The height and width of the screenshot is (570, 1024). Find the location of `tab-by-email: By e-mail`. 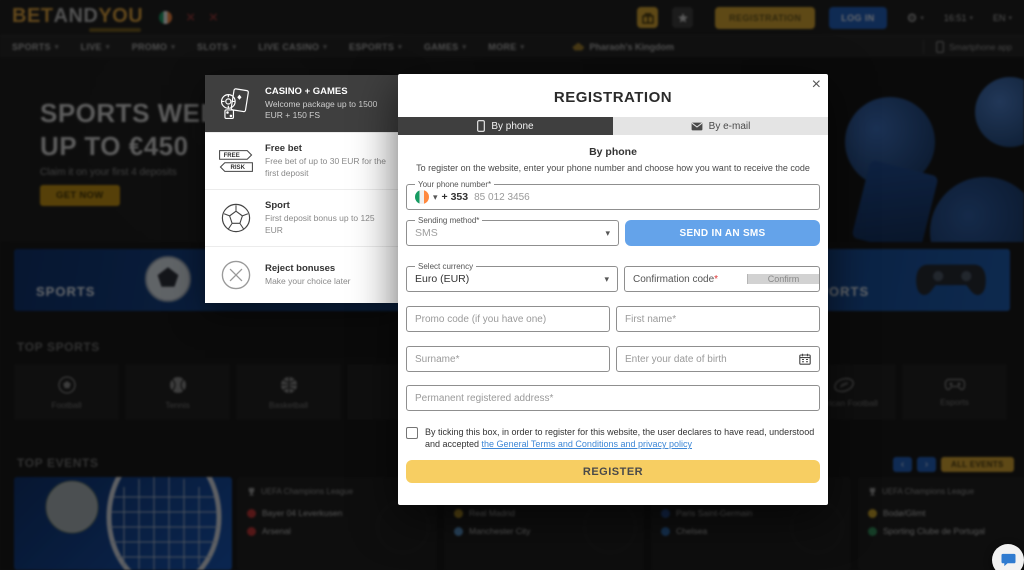

tab-by-email: By e-mail is located at coordinates (720, 126).